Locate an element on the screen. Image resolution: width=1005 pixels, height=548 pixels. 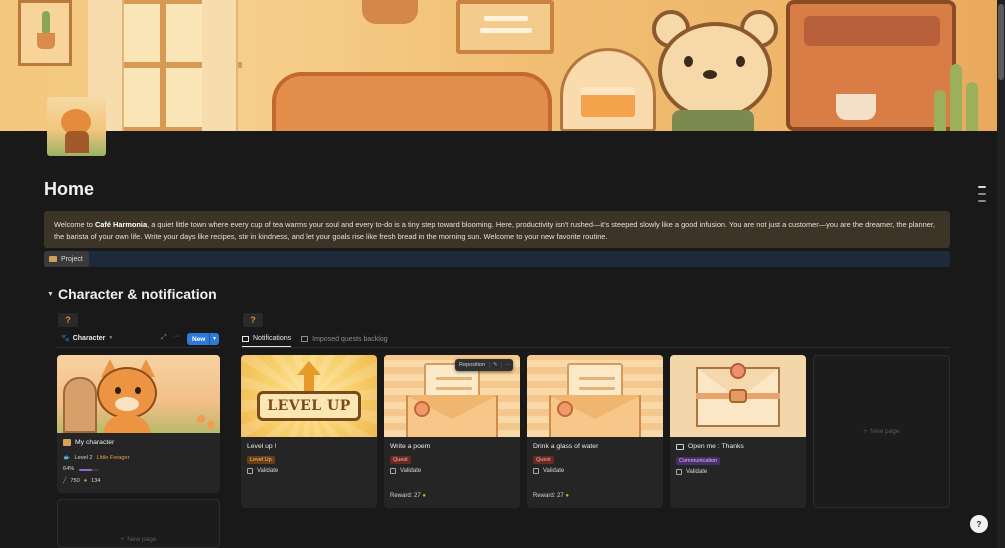
notifications-new-page-label: New page is located at coordinates (885, 431).